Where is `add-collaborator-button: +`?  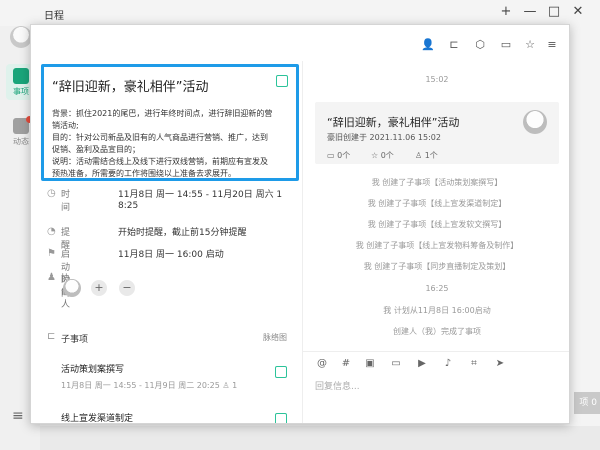
add-collaborator-button: + is located at coordinates (99, 288).